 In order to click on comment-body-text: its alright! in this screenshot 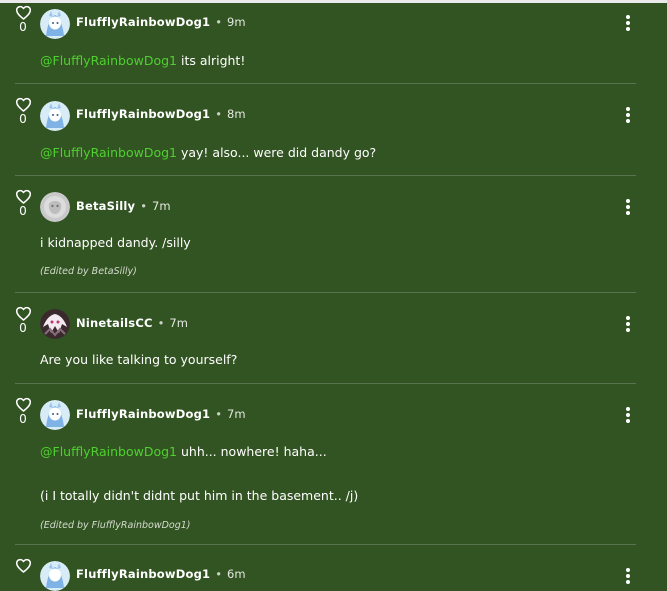, I will do `click(211, 60)`.